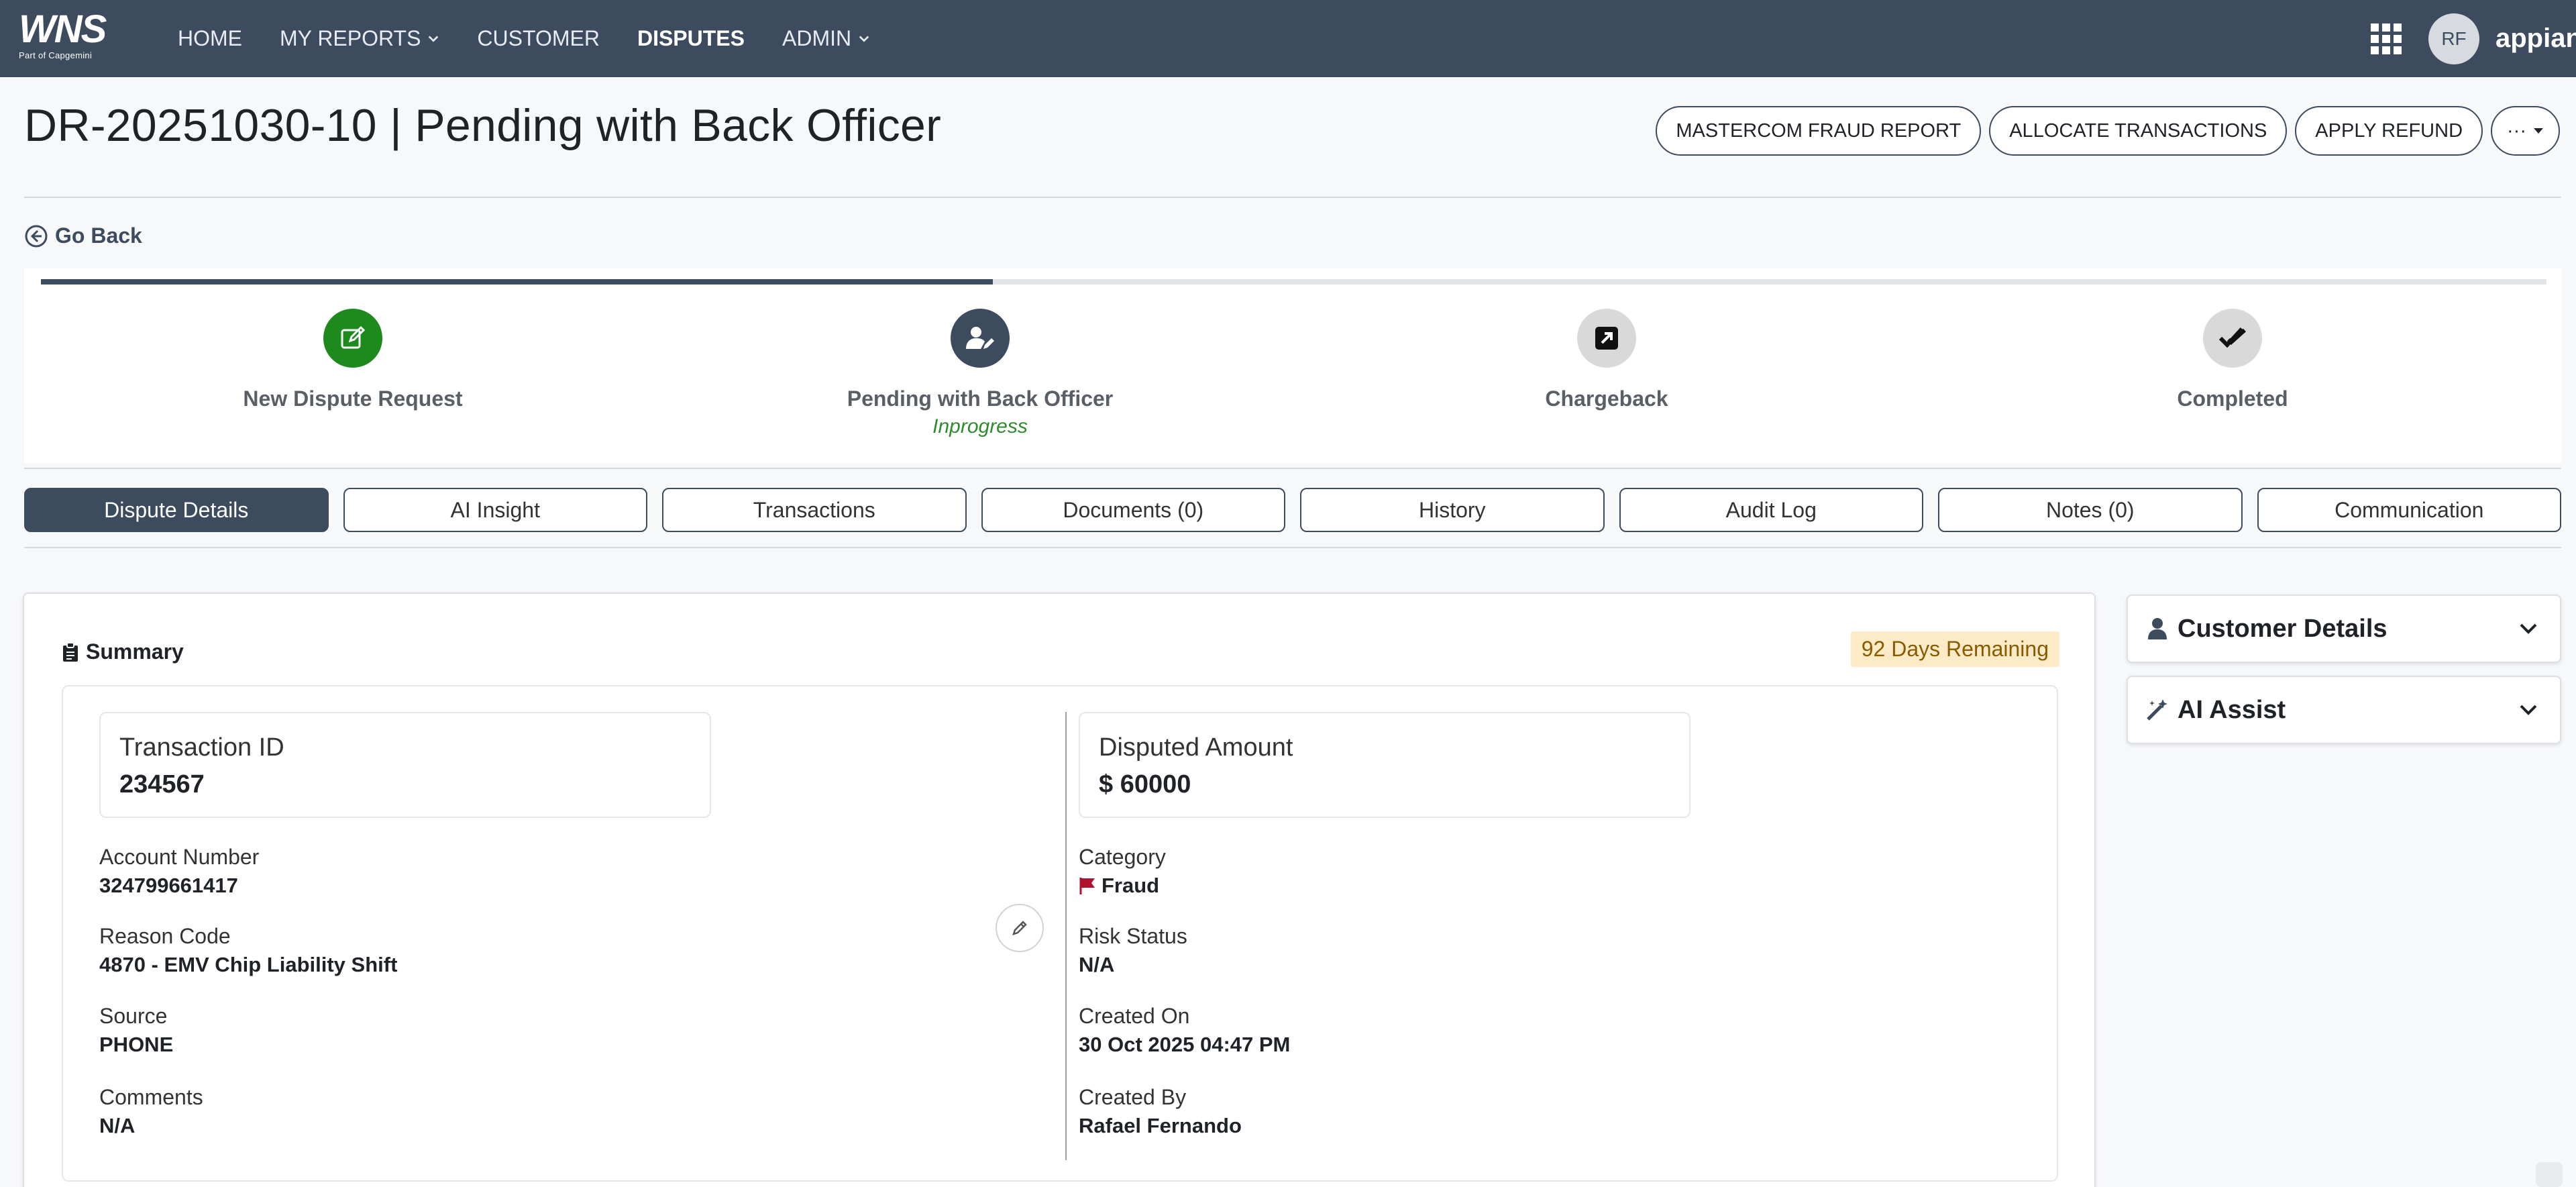  I want to click on step-label: New Dispute Request, so click(353, 398).